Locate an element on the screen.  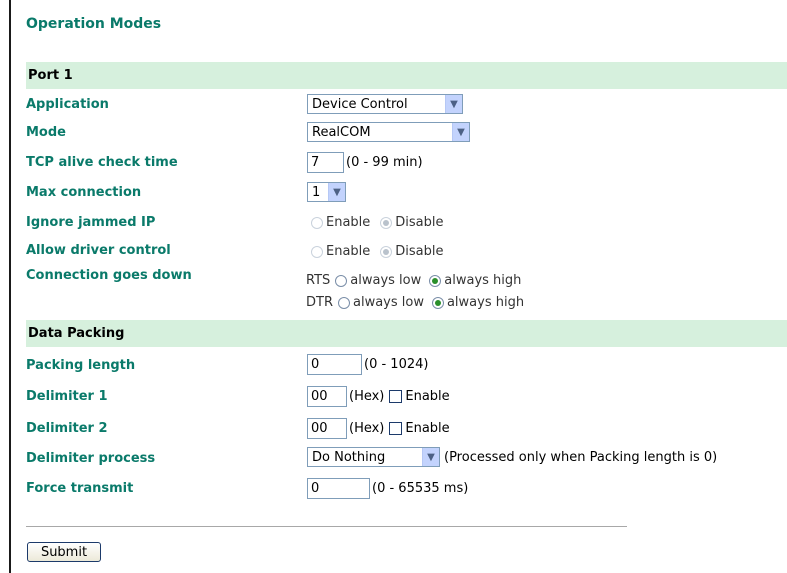
allow-driver-disable-radio is located at coordinates (386, 251).